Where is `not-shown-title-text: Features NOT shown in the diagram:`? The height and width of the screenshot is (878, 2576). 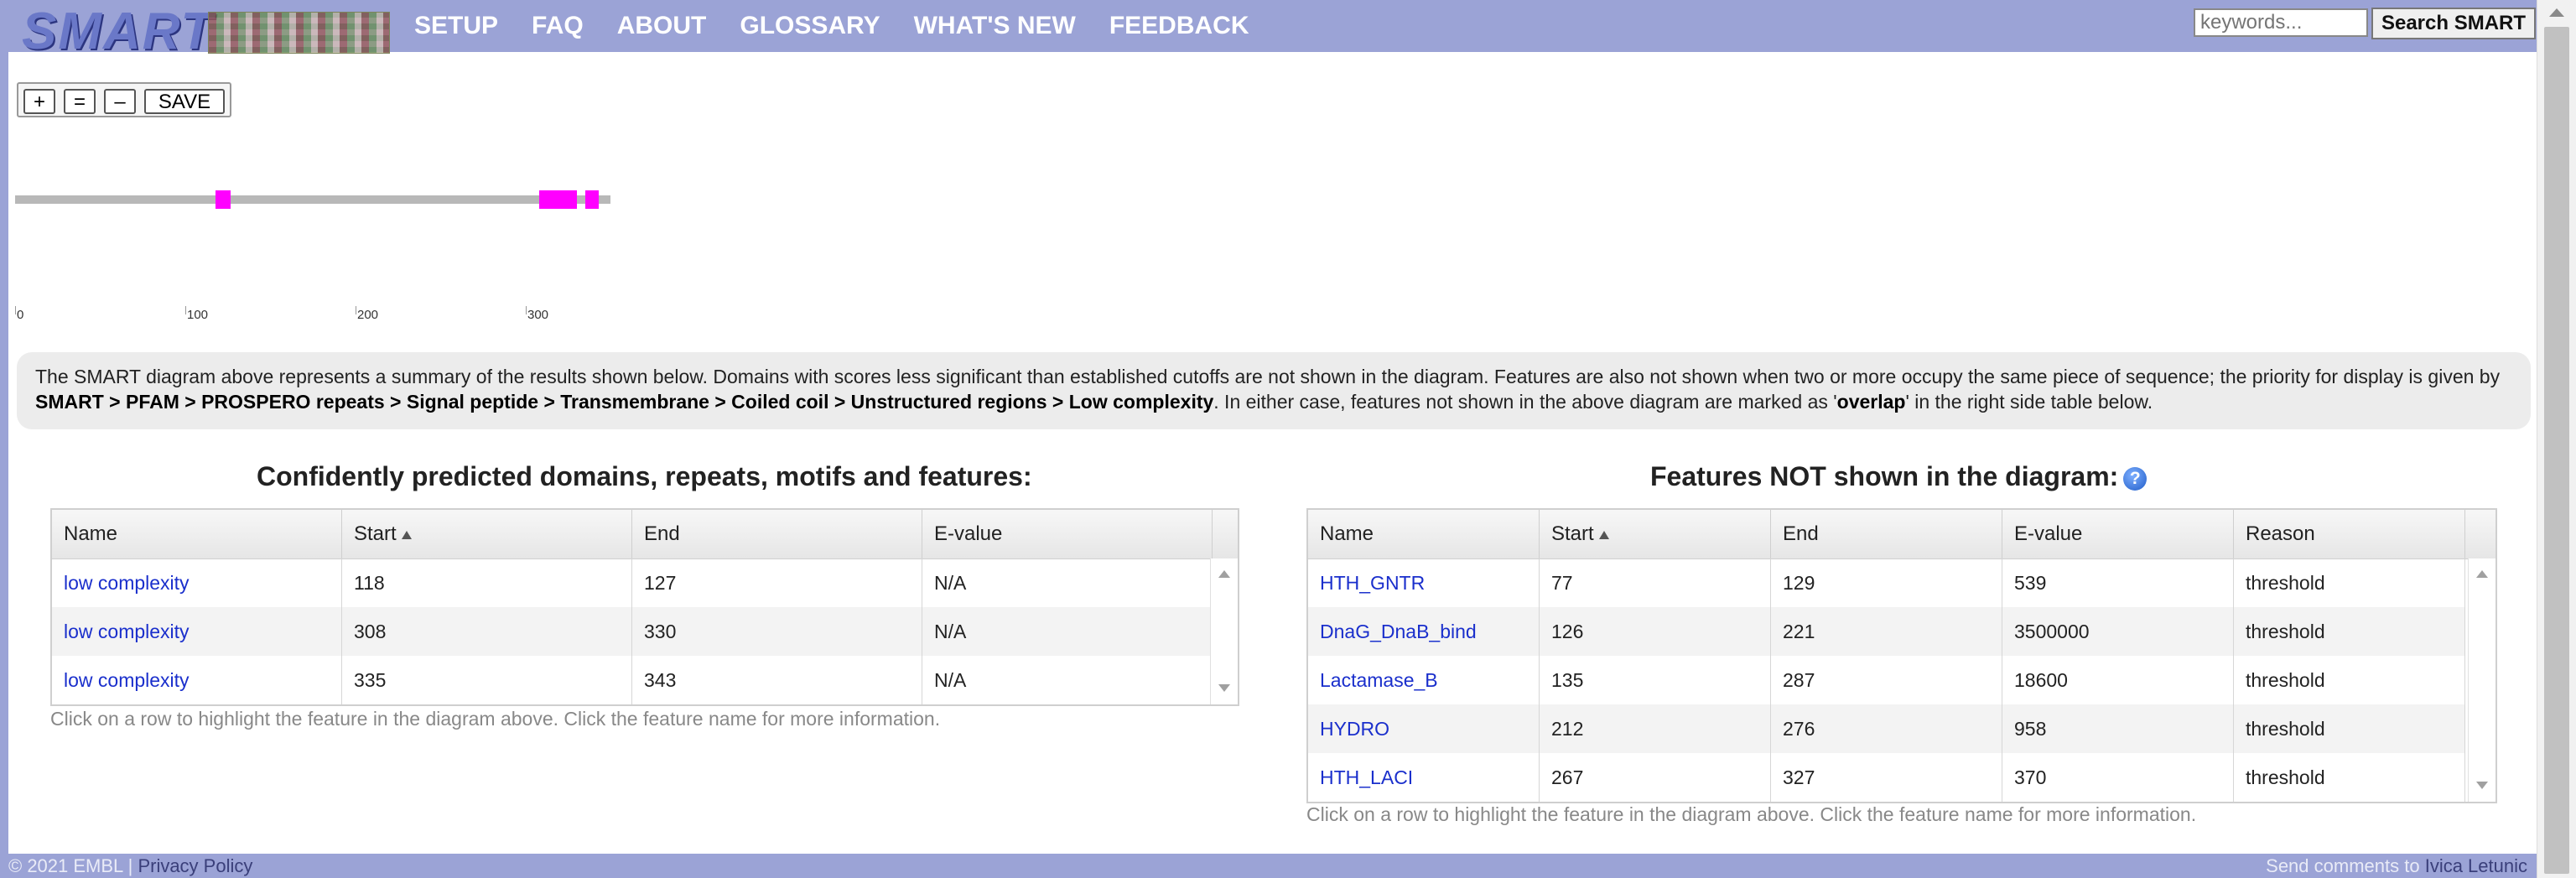 not-shown-title-text: Features NOT shown in the diagram: is located at coordinates (1884, 476).